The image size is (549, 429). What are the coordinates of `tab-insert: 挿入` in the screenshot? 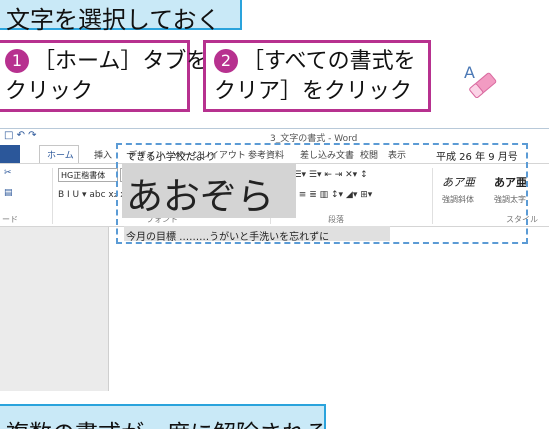 It's located at (103, 154).